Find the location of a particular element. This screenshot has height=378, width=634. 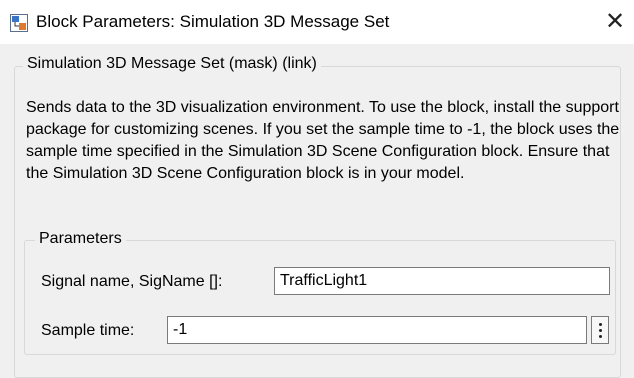

simulink-block-icon is located at coordinates (19, 23).